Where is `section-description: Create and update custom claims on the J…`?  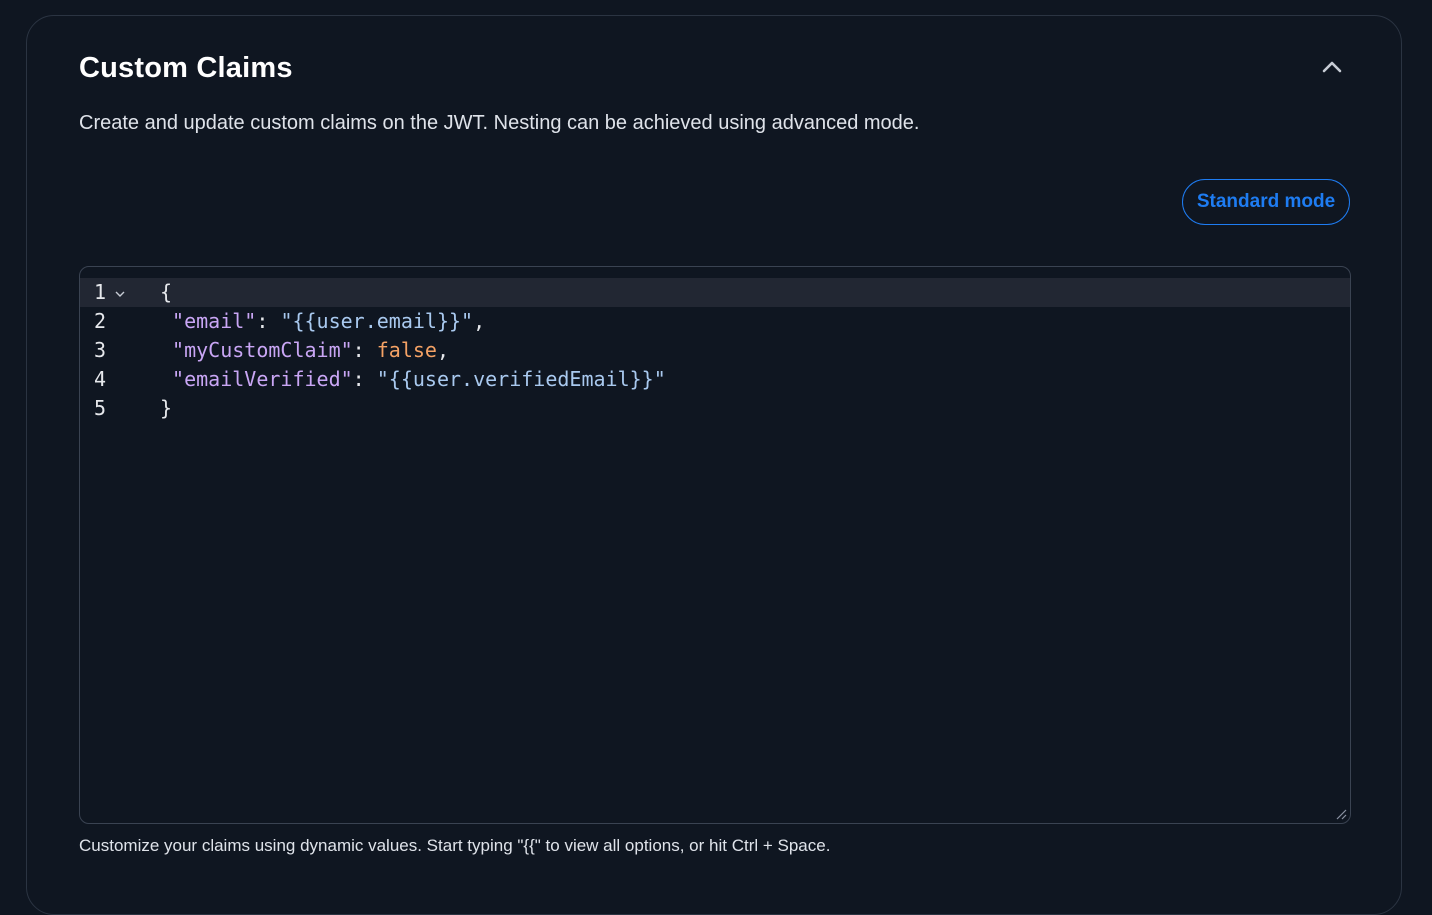 section-description: Create and update custom claims on the J… is located at coordinates (499, 123).